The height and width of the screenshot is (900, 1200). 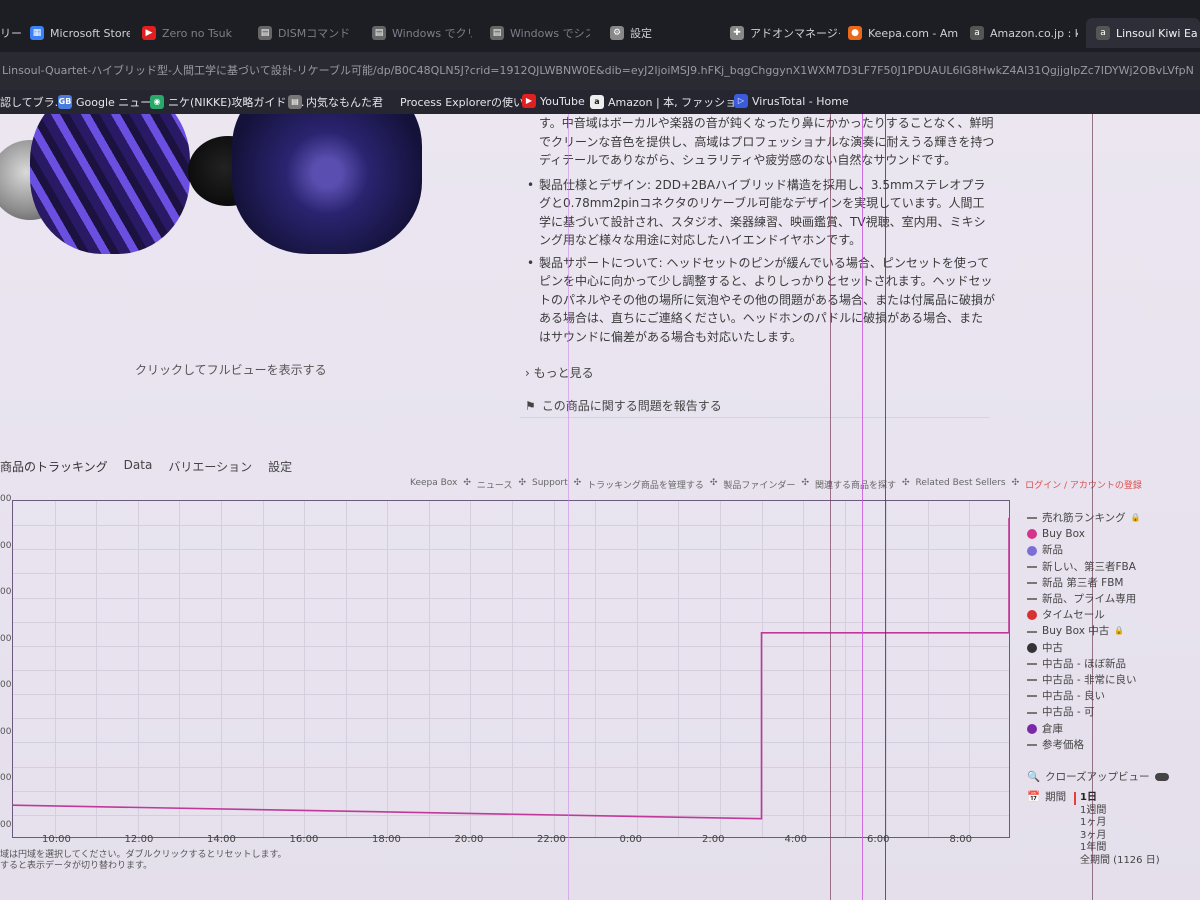 I want to click on browser-tab: a Linsoul Kiwi Ea, so click(x=1143, y=33).